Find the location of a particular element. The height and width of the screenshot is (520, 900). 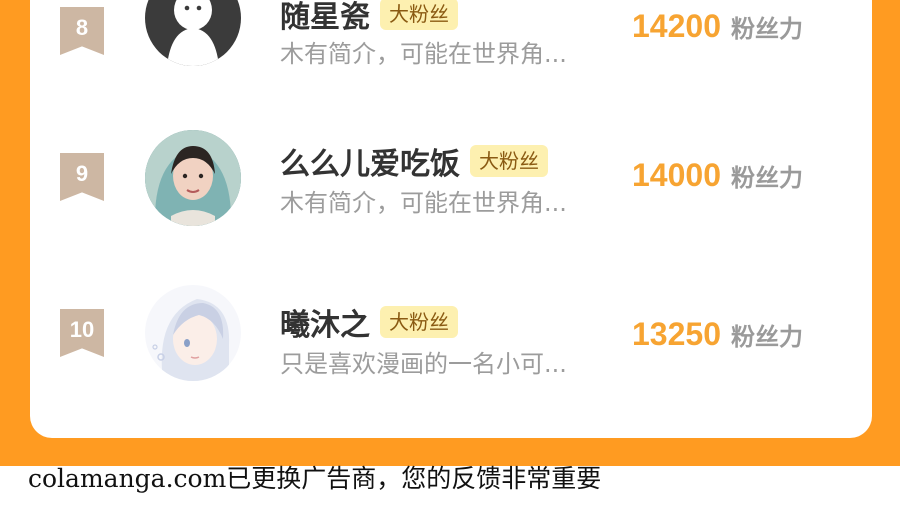

user-name: 曦沐之 is located at coordinates (325, 322).